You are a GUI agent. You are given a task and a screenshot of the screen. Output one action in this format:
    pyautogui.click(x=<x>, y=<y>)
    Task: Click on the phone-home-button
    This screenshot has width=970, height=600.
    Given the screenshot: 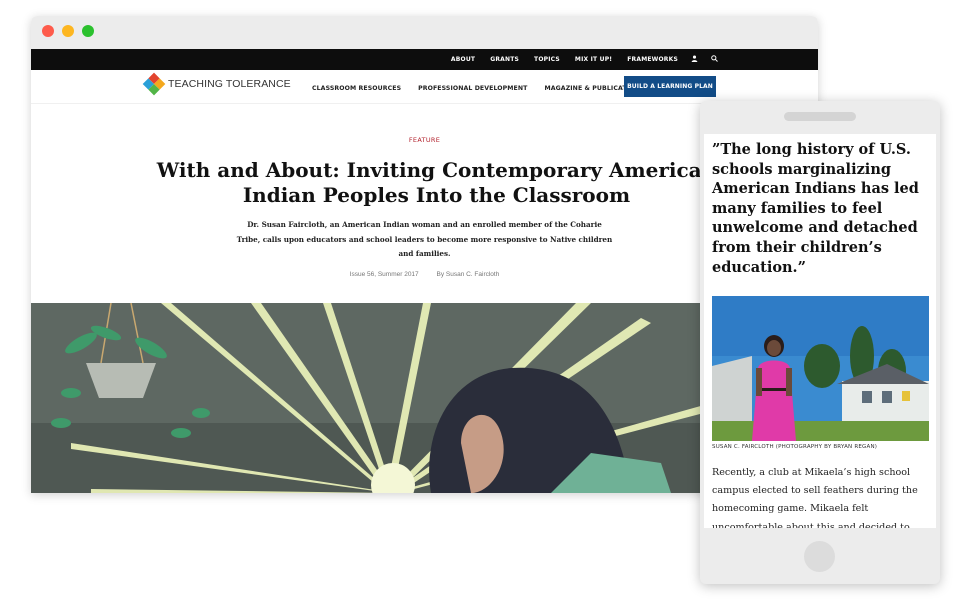 What is the action you would take?
    pyautogui.click(x=819, y=556)
    